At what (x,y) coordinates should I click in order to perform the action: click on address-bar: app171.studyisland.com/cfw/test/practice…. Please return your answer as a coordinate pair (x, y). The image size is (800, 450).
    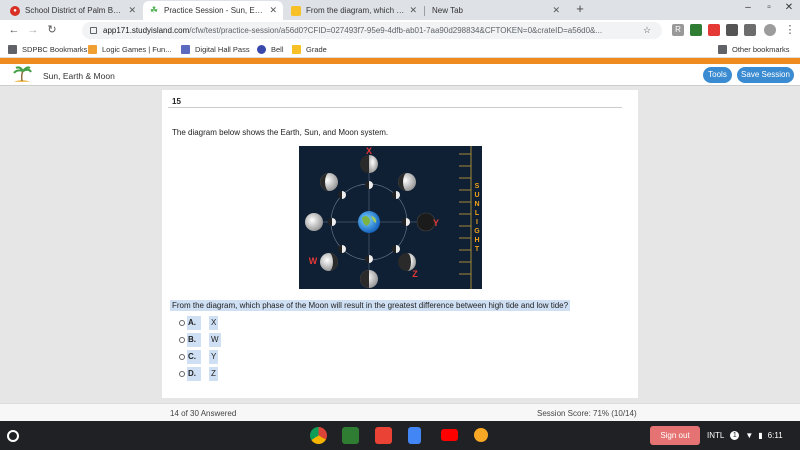
    Looking at the image, I should click on (372, 30).